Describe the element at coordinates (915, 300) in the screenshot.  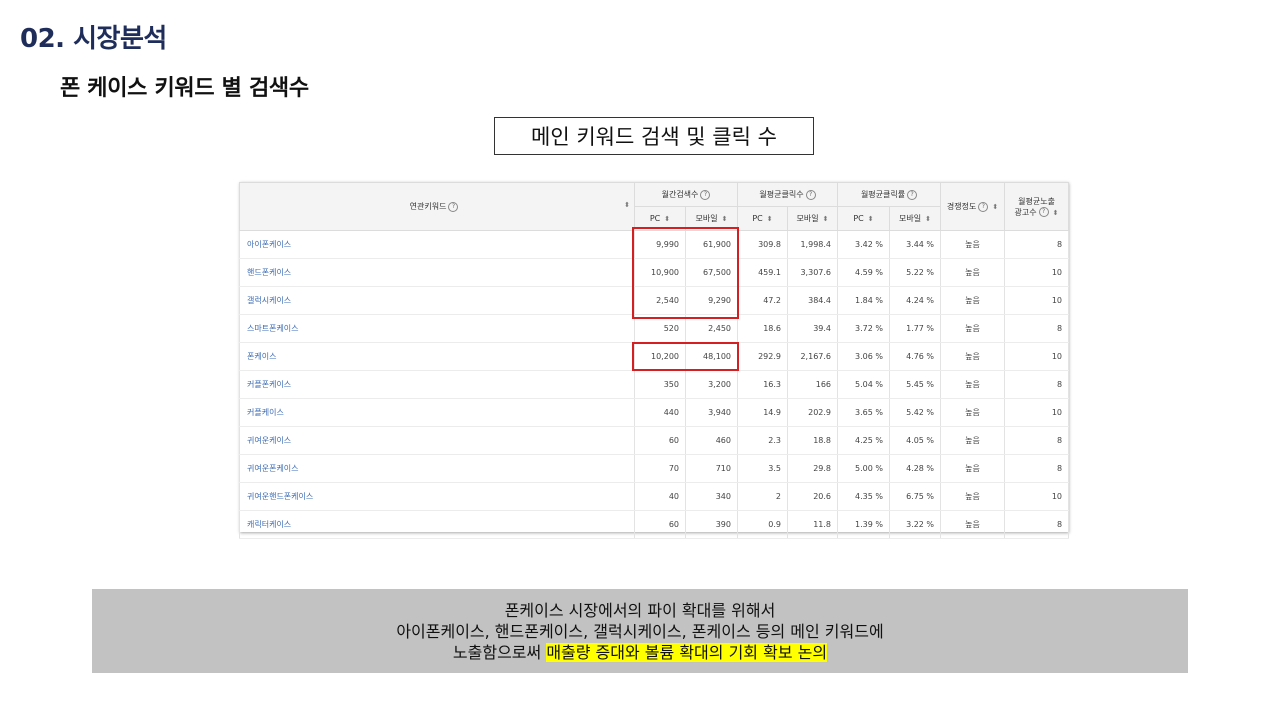
I see `ctr-mobile-cell: 4.24 %` at that location.